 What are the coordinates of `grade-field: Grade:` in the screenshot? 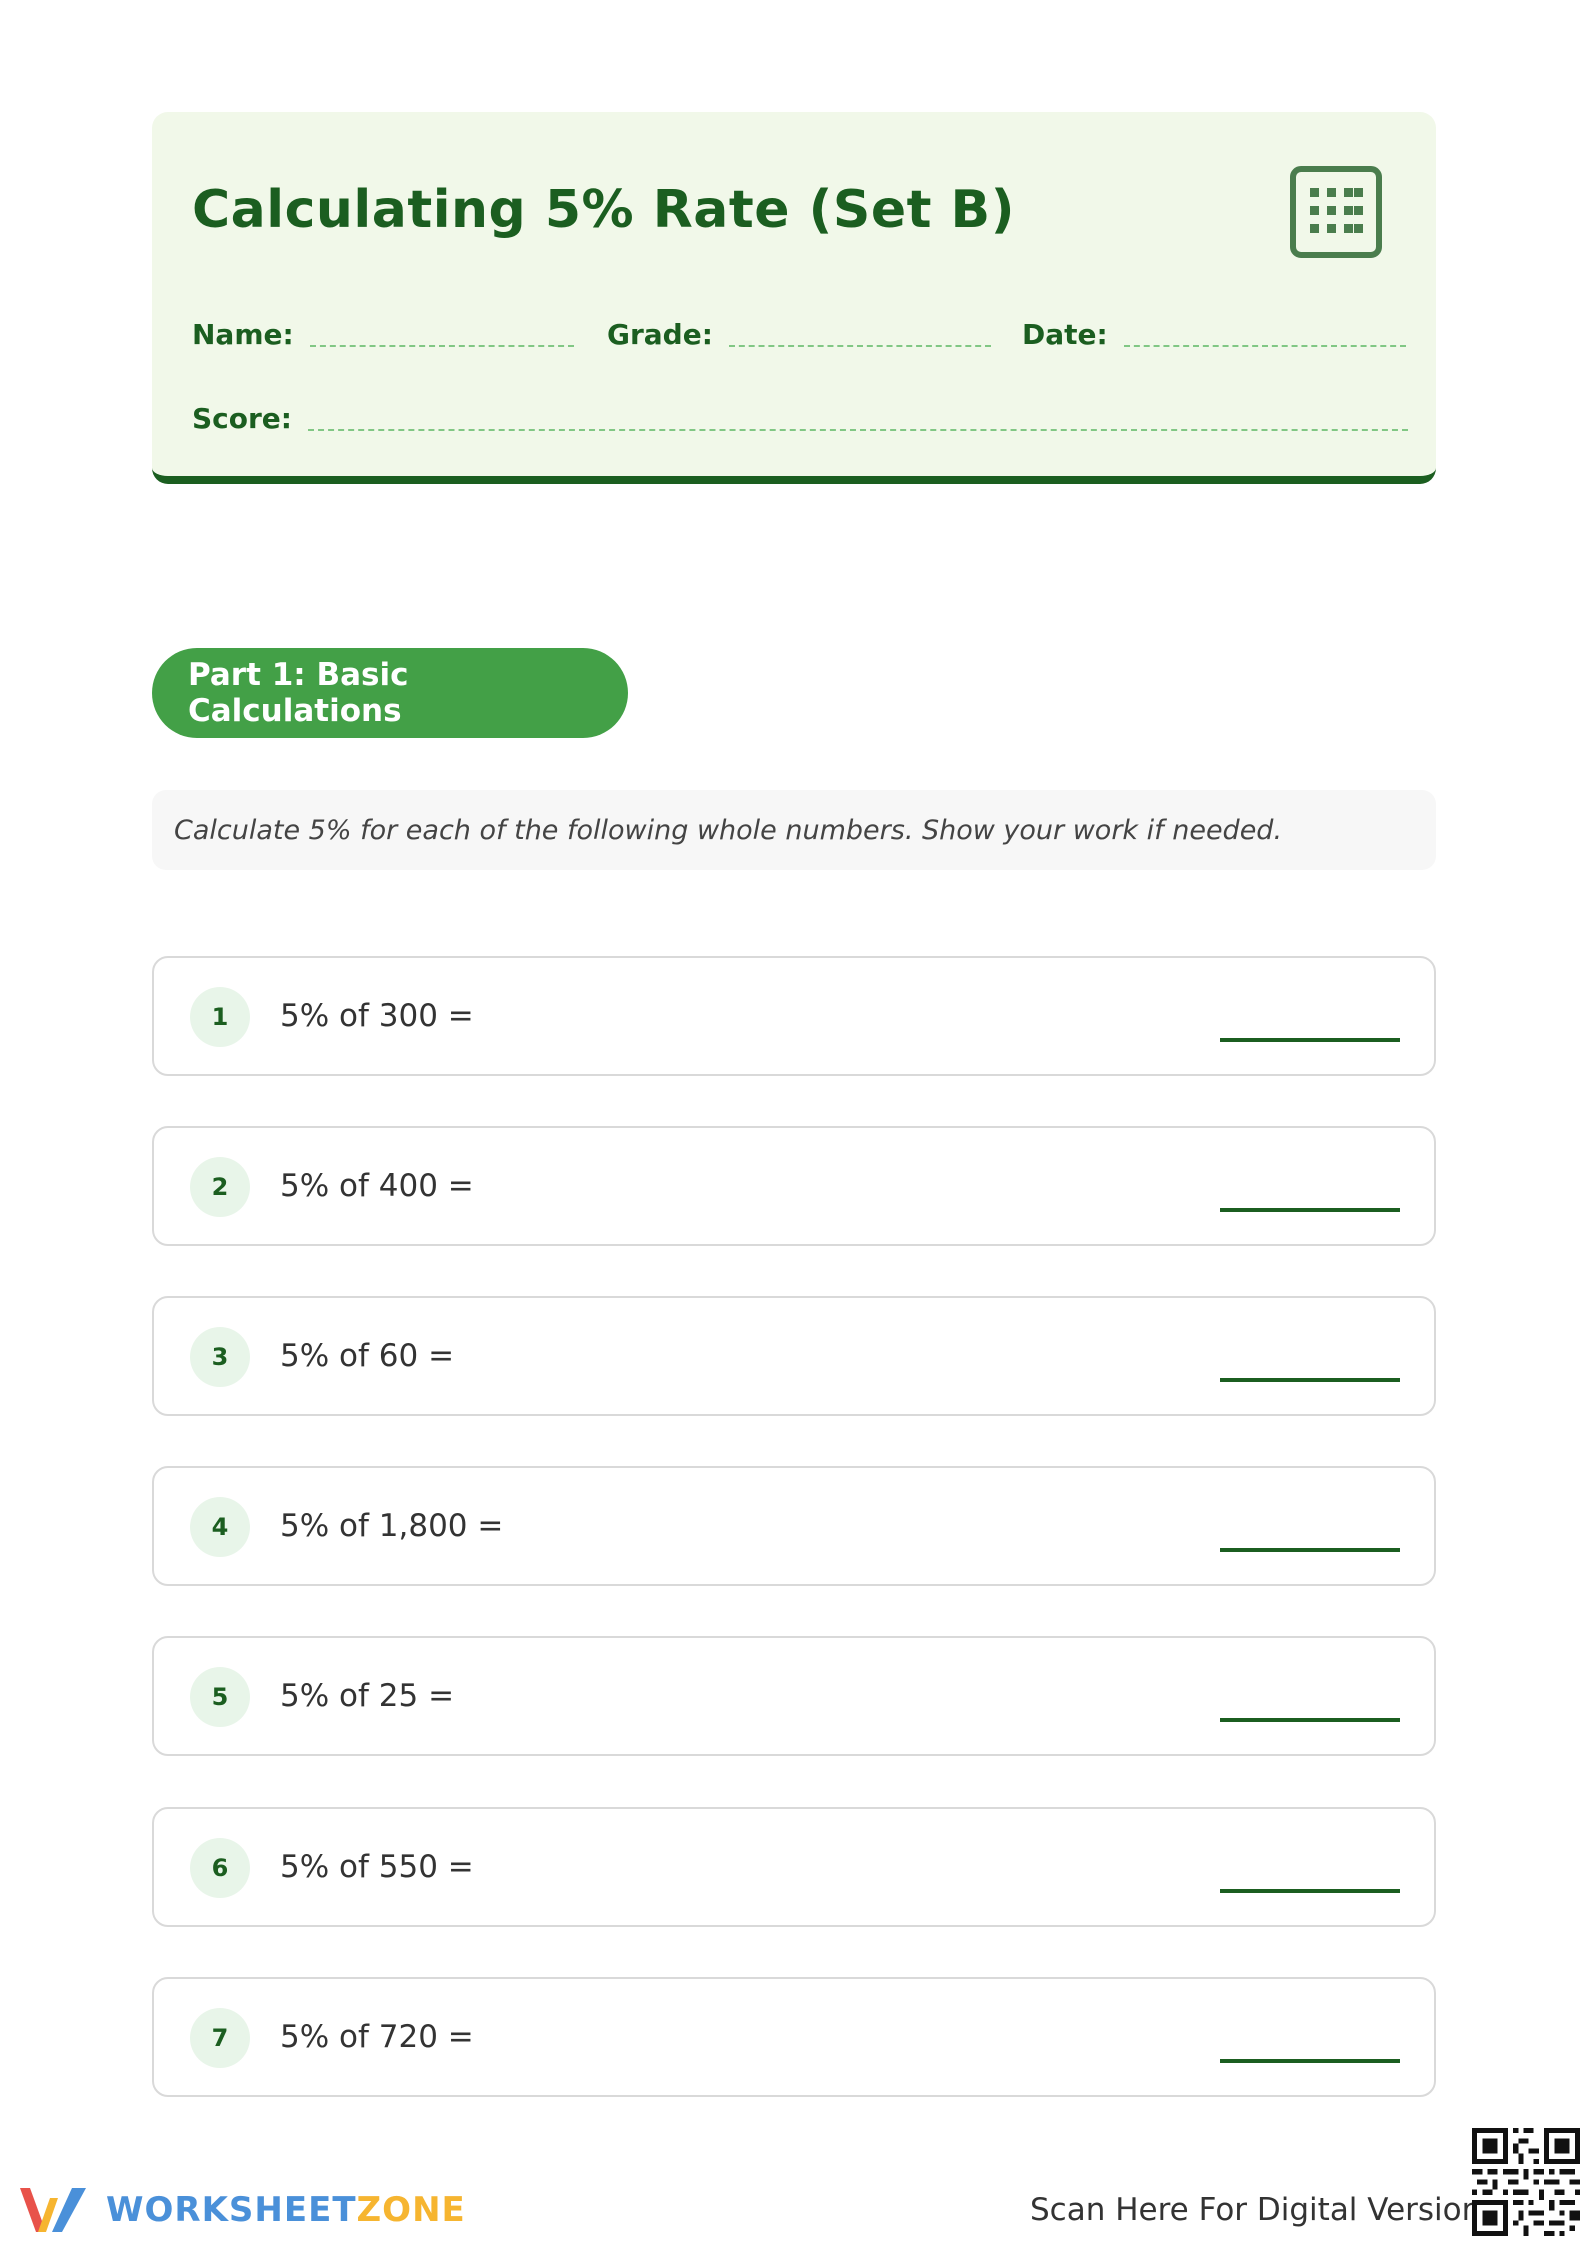 It's located at (799, 334).